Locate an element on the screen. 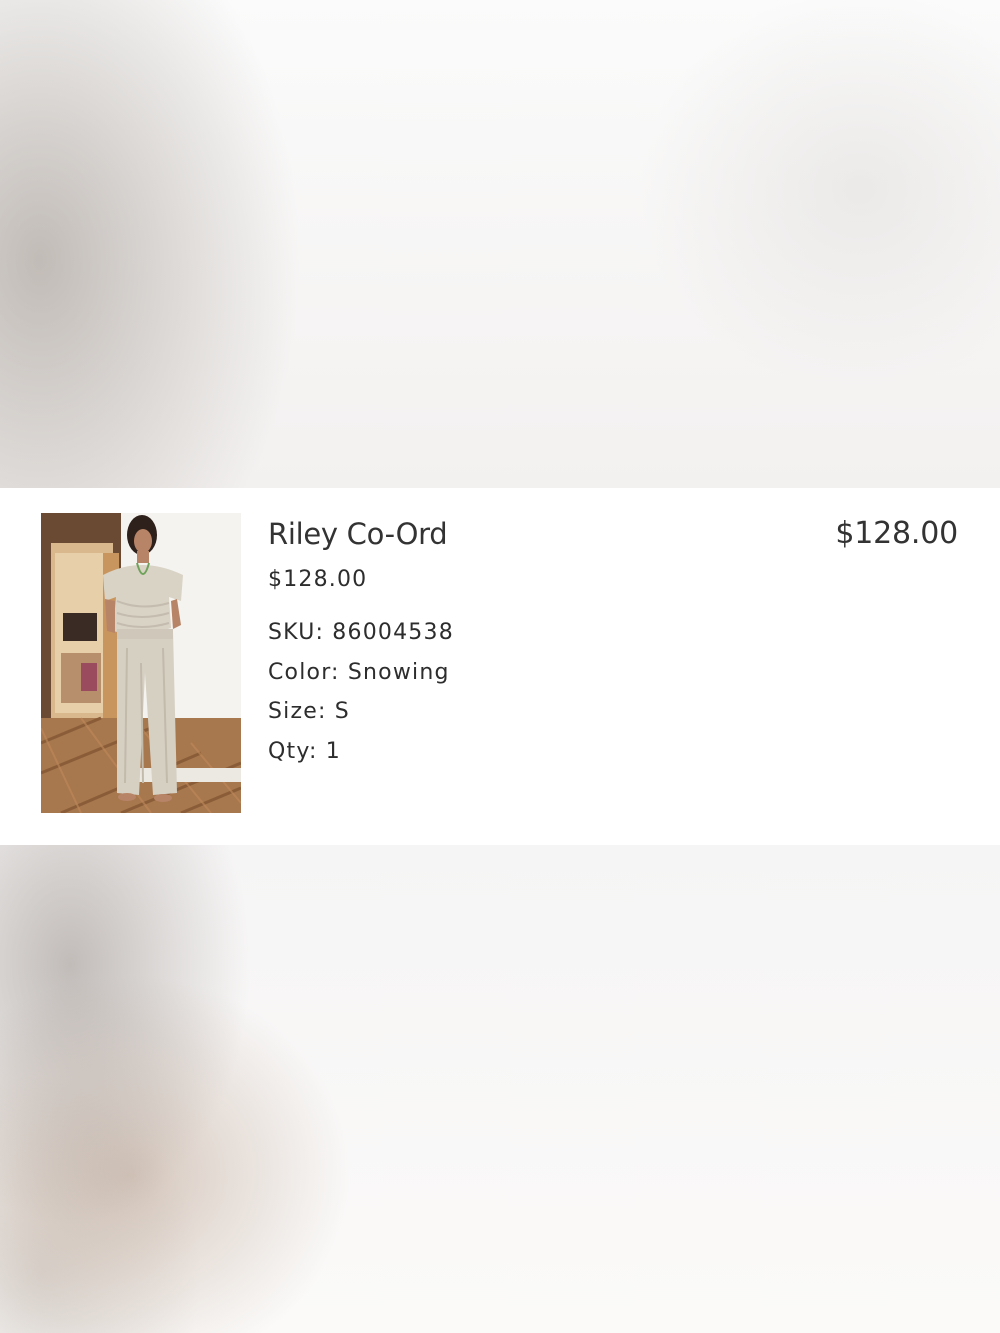 This screenshot has width=1000, height=1333. quantity-text: Qty: 1 is located at coordinates (304, 751).